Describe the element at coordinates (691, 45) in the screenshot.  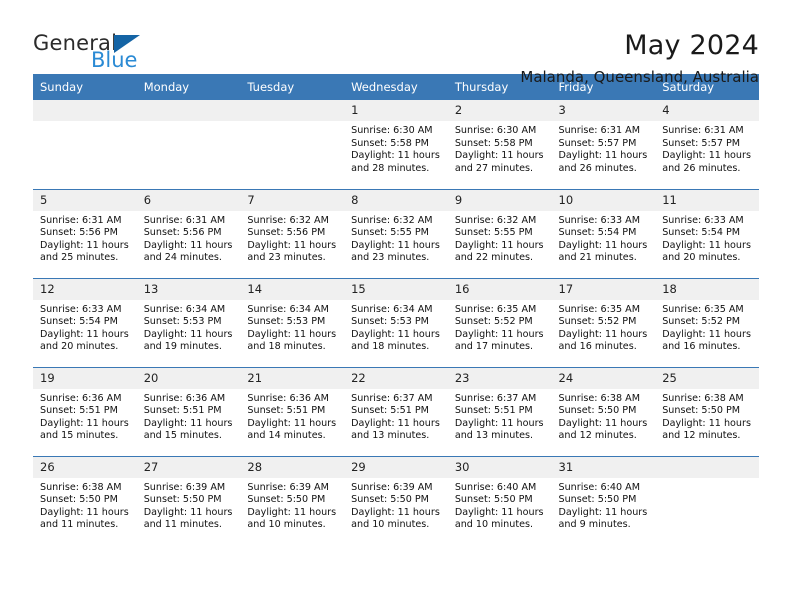
I see `page-title: May 2024` at that location.